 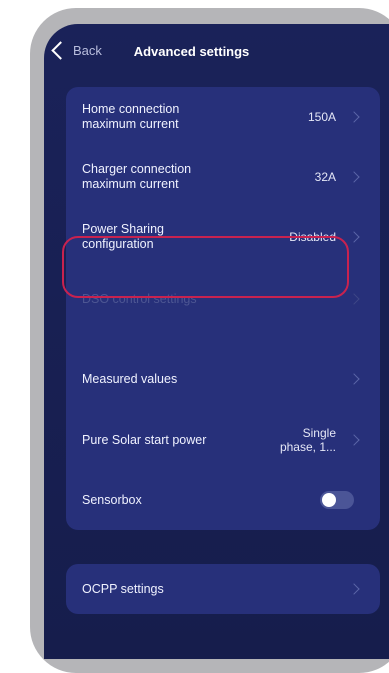 What do you see at coordinates (137, 176) in the screenshot?
I see `charger-connection-label: Charger connection maximum current` at bounding box center [137, 176].